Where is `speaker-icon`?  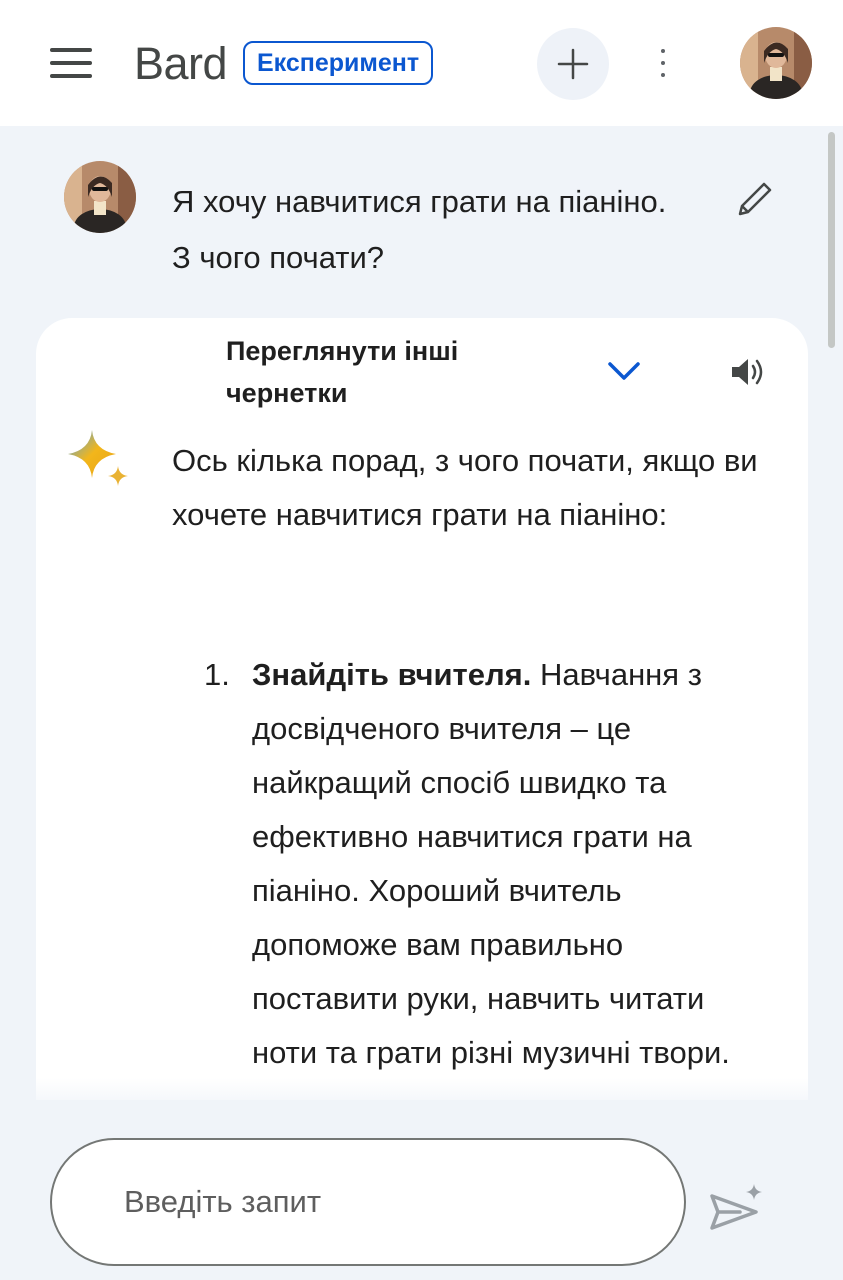 speaker-icon is located at coordinates (748, 372).